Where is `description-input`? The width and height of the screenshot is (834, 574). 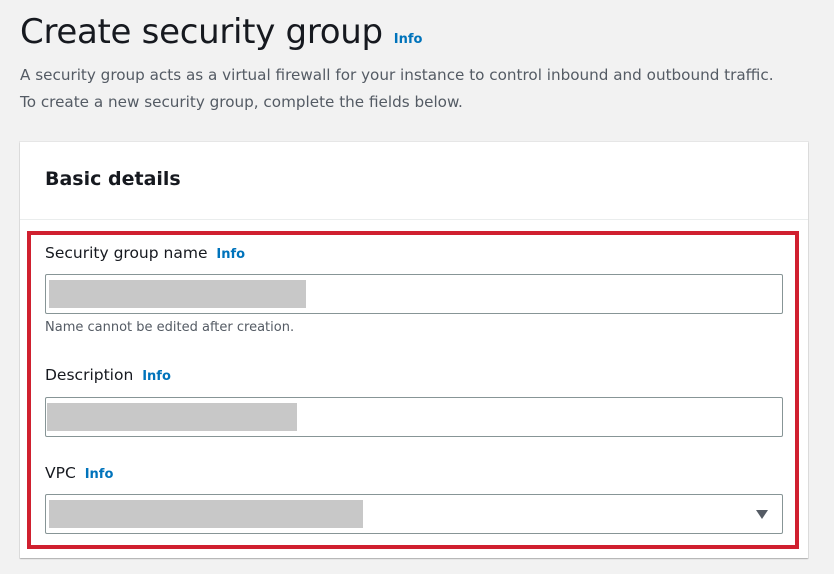
description-input is located at coordinates (414, 417).